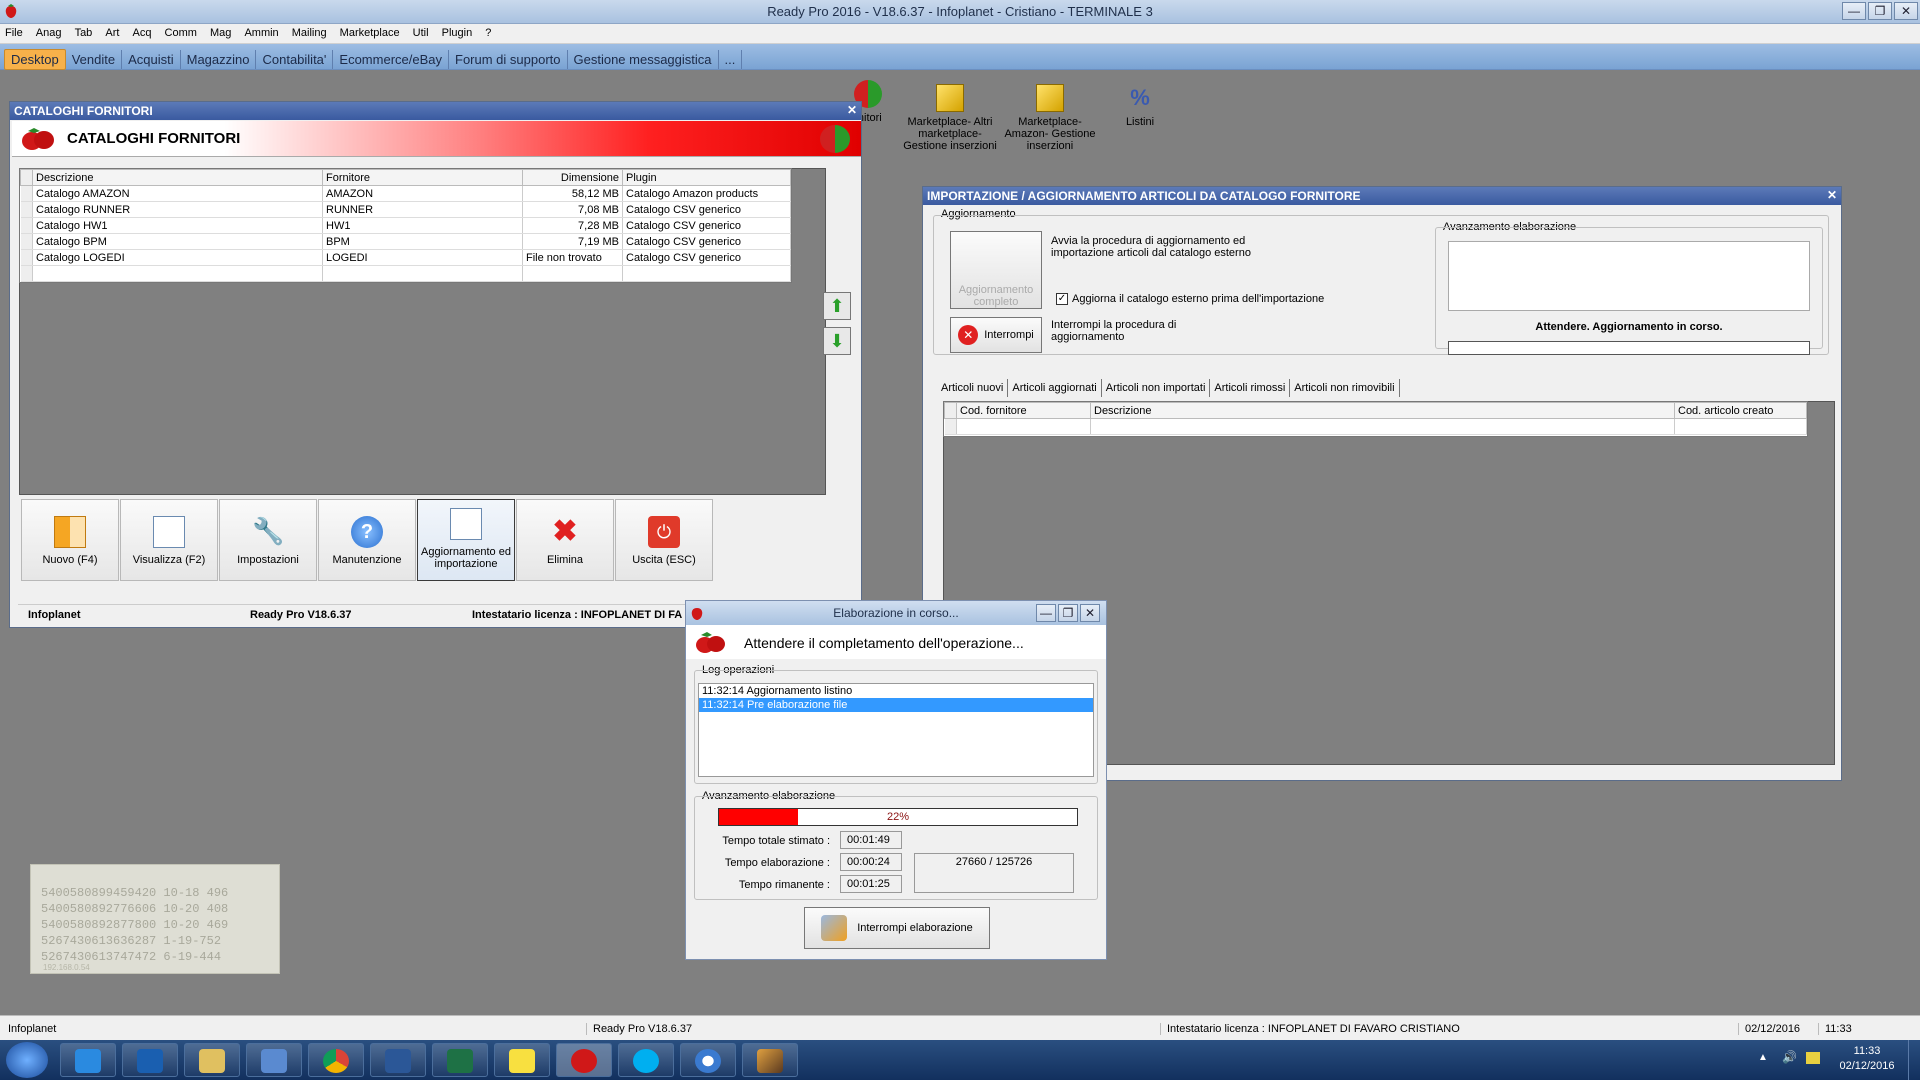 The height and width of the screenshot is (1080, 1920). What do you see at coordinates (896, 705) in the screenshot?
I see `log-entry-selected: 11:32:14 Pre elaborazione file` at bounding box center [896, 705].